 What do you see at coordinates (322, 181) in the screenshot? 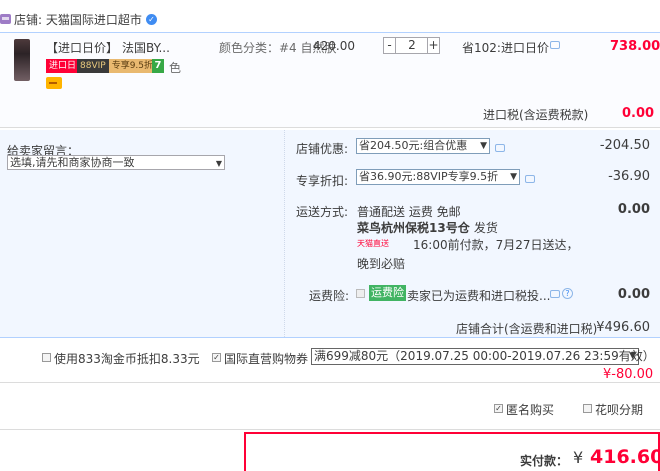
I see `member-discount-label: 专享折扣:` at bounding box center [322, 181].